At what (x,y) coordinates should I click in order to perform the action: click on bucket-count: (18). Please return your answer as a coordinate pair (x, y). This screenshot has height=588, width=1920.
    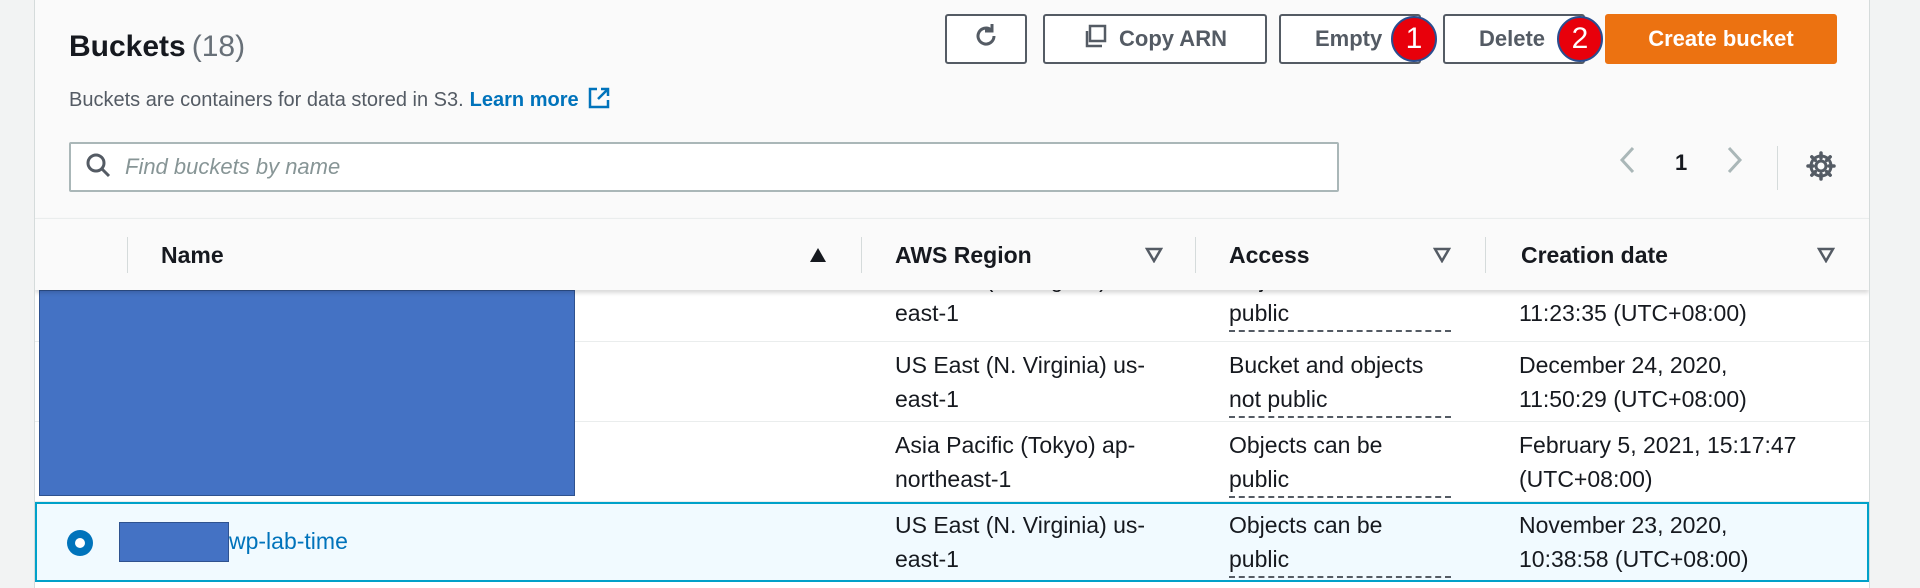
    Looking at the image, I should click on (218, 46).